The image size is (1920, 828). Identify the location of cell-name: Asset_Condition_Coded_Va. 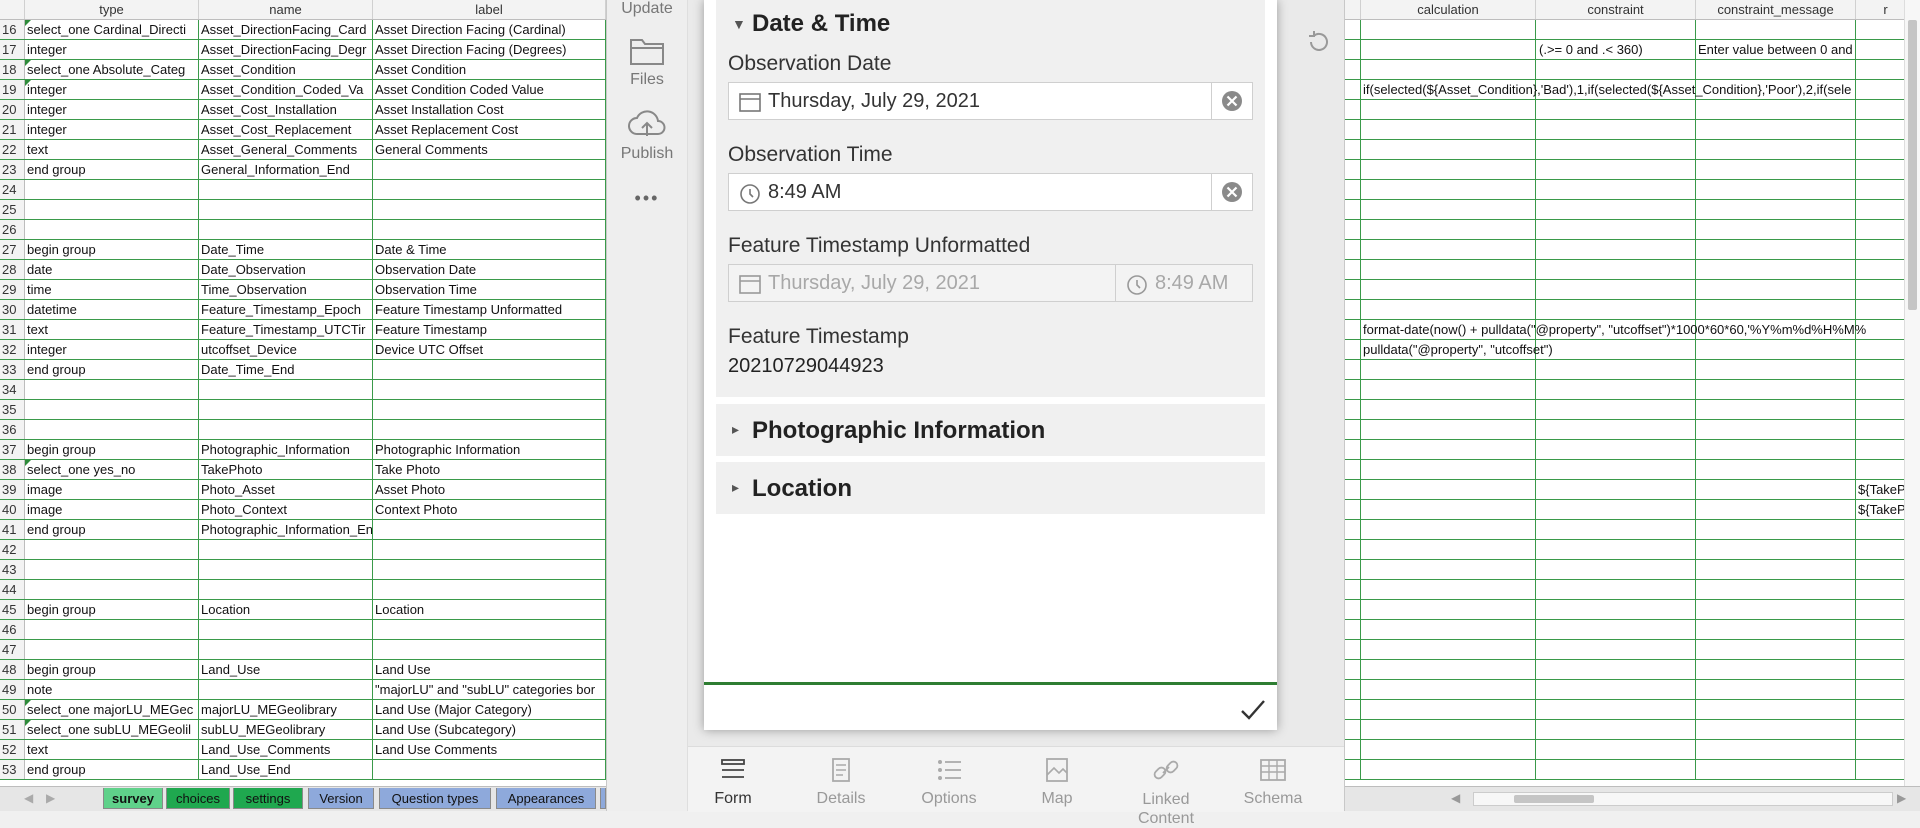
(286, 89).